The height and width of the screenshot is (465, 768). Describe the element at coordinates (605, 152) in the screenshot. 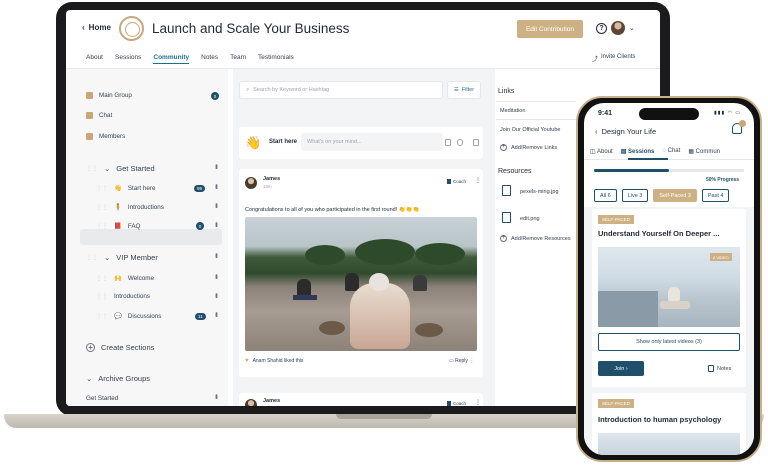

I see `tab-label: About` at that location.